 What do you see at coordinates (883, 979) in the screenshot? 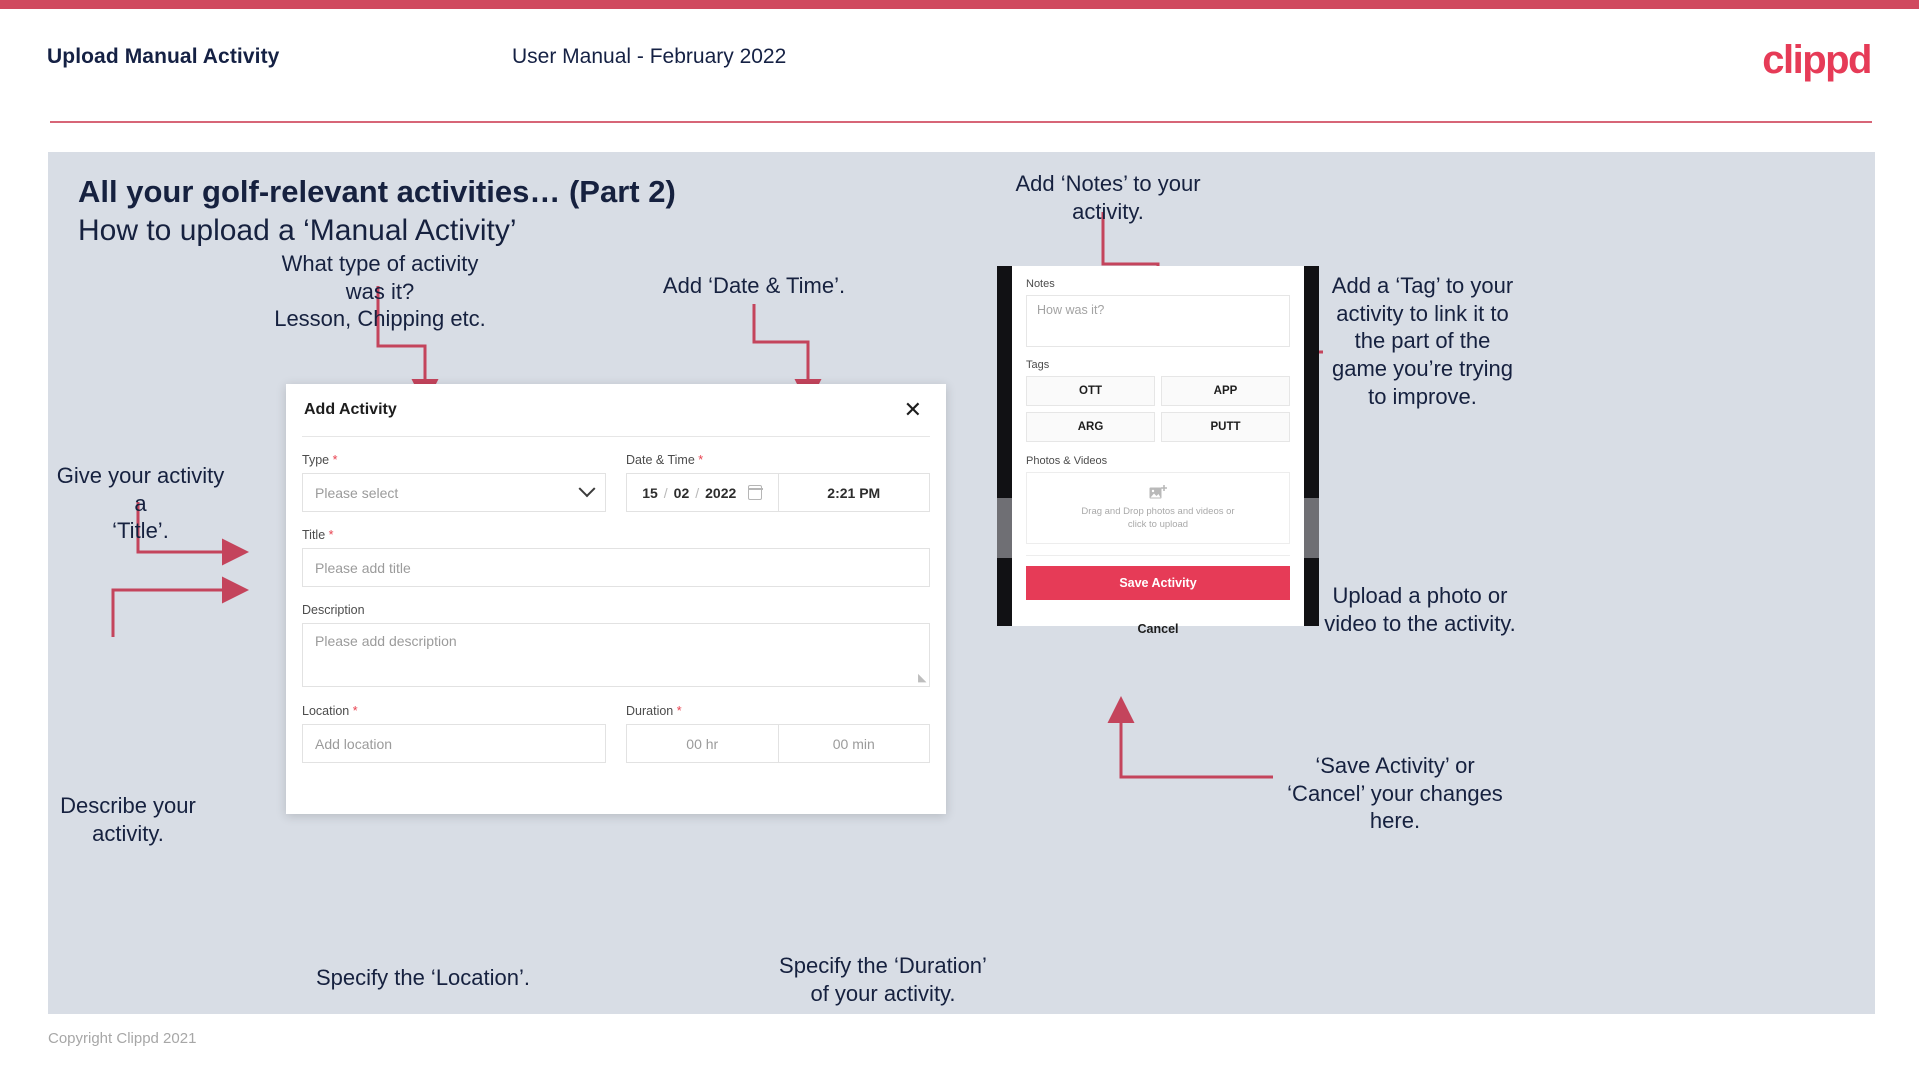
I see `annotation-duration: Specify the ‘Duration’ of your activity.` at bounding box center [883, 979].